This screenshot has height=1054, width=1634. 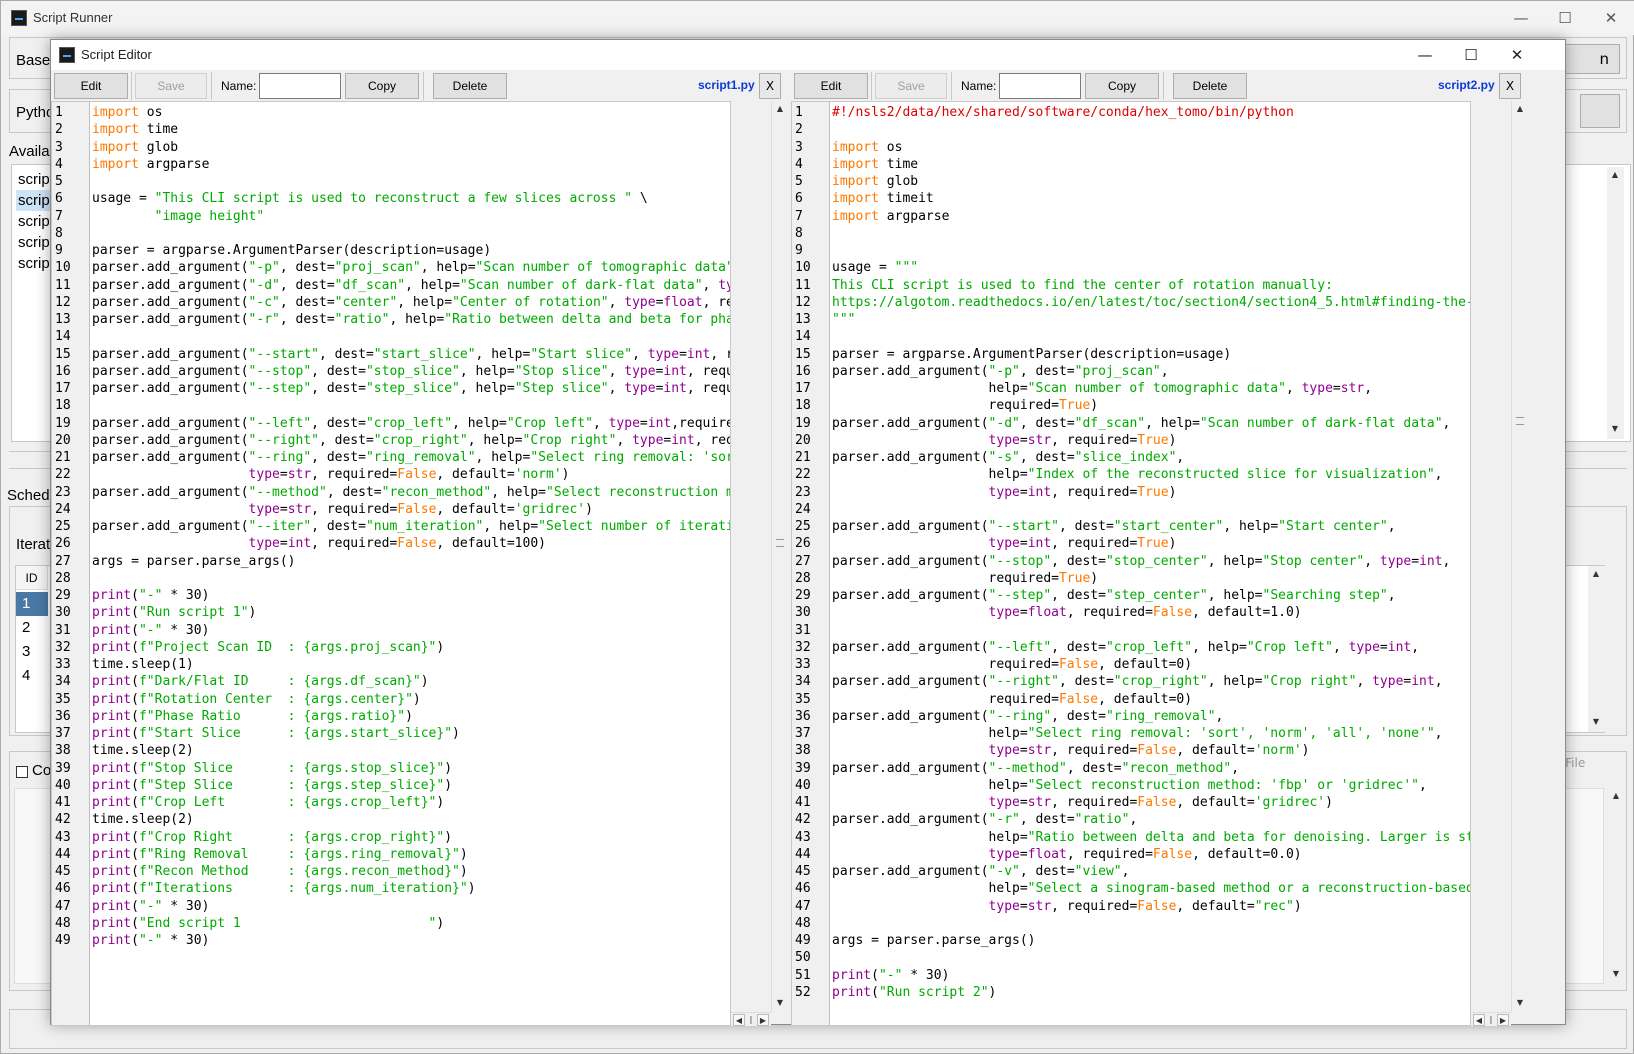 What do you see at coordinates (338, 526) in the screenshot?
I see `code-token: , dest=` at bounding box center [338, 526].